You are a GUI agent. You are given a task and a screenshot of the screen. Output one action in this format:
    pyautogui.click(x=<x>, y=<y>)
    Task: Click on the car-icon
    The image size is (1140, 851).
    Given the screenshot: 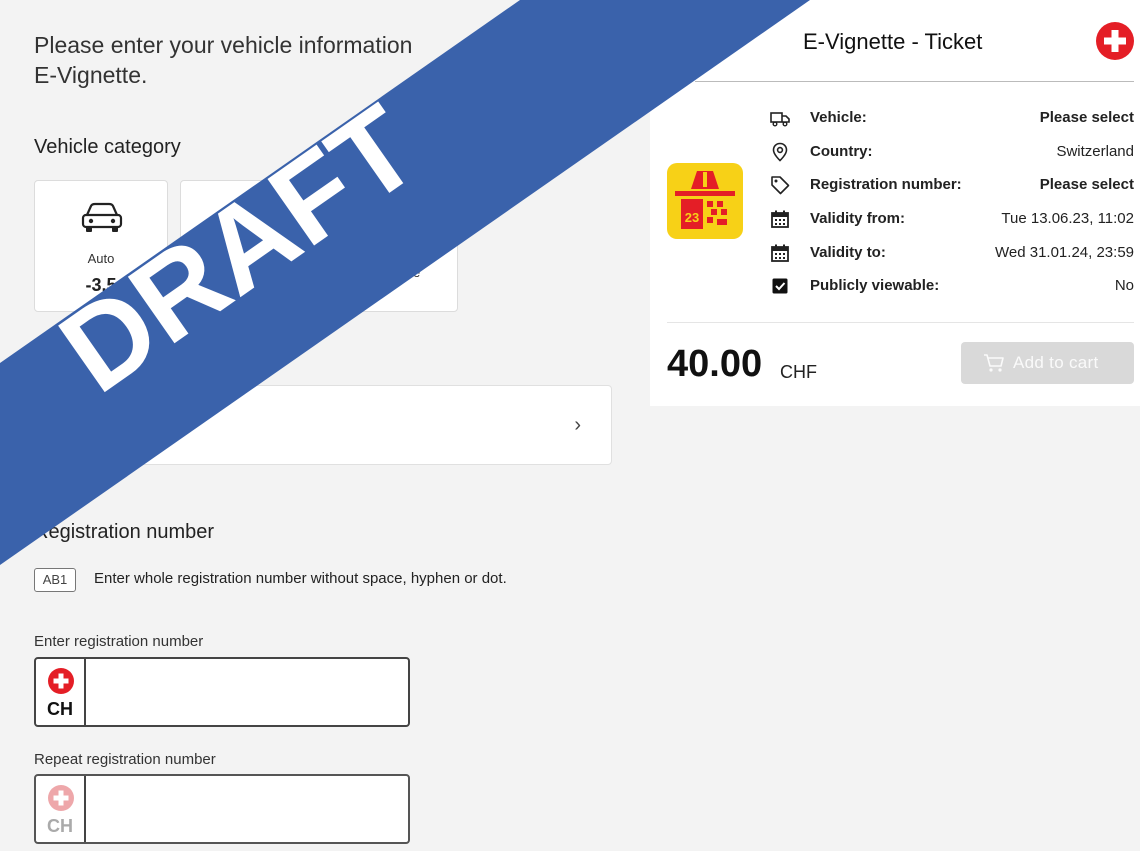 What is the action you would take?
    pyautogui.click(x=102, y=217)
    